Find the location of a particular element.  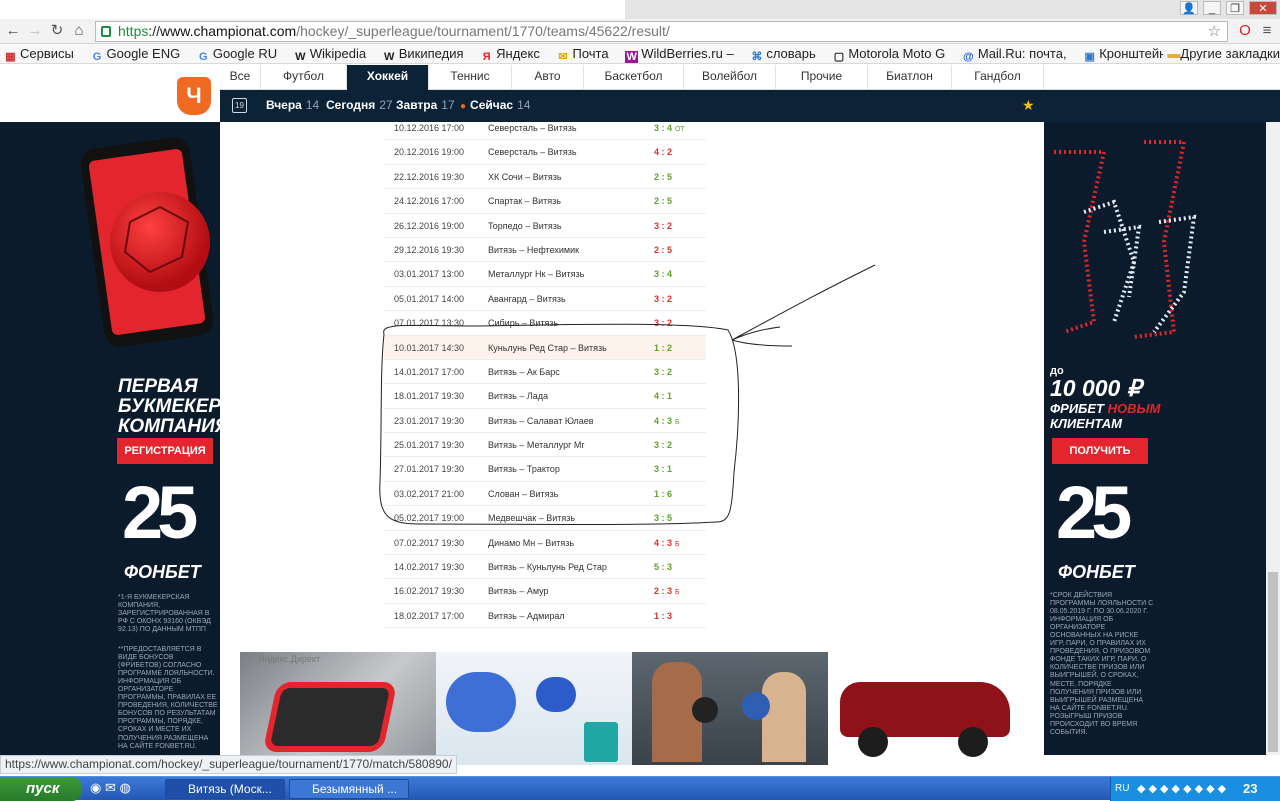

bookmark-yandex: Я Яндекс is located at coordinates (508, 53).